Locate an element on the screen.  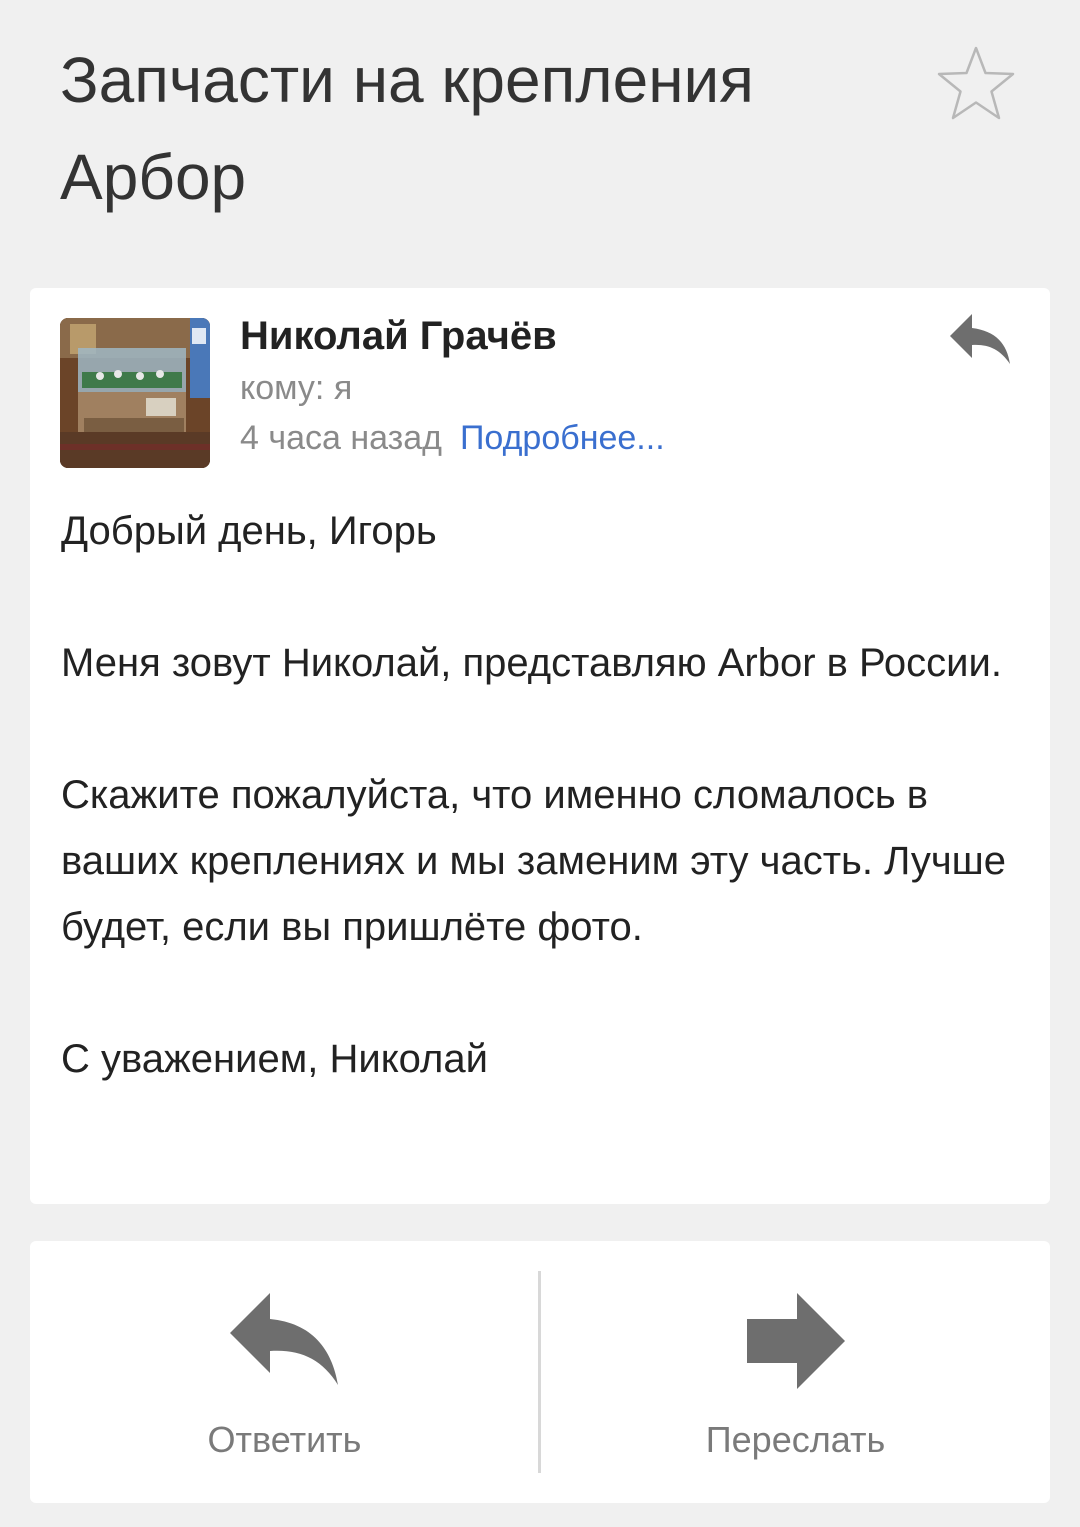
sender-avatar is located at coordinates (135, 393).